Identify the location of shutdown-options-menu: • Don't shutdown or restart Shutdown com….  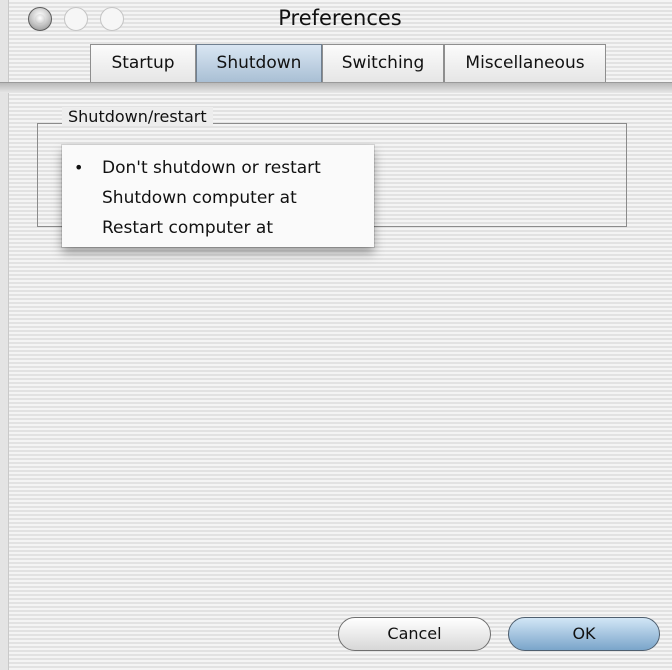
(218, 196).